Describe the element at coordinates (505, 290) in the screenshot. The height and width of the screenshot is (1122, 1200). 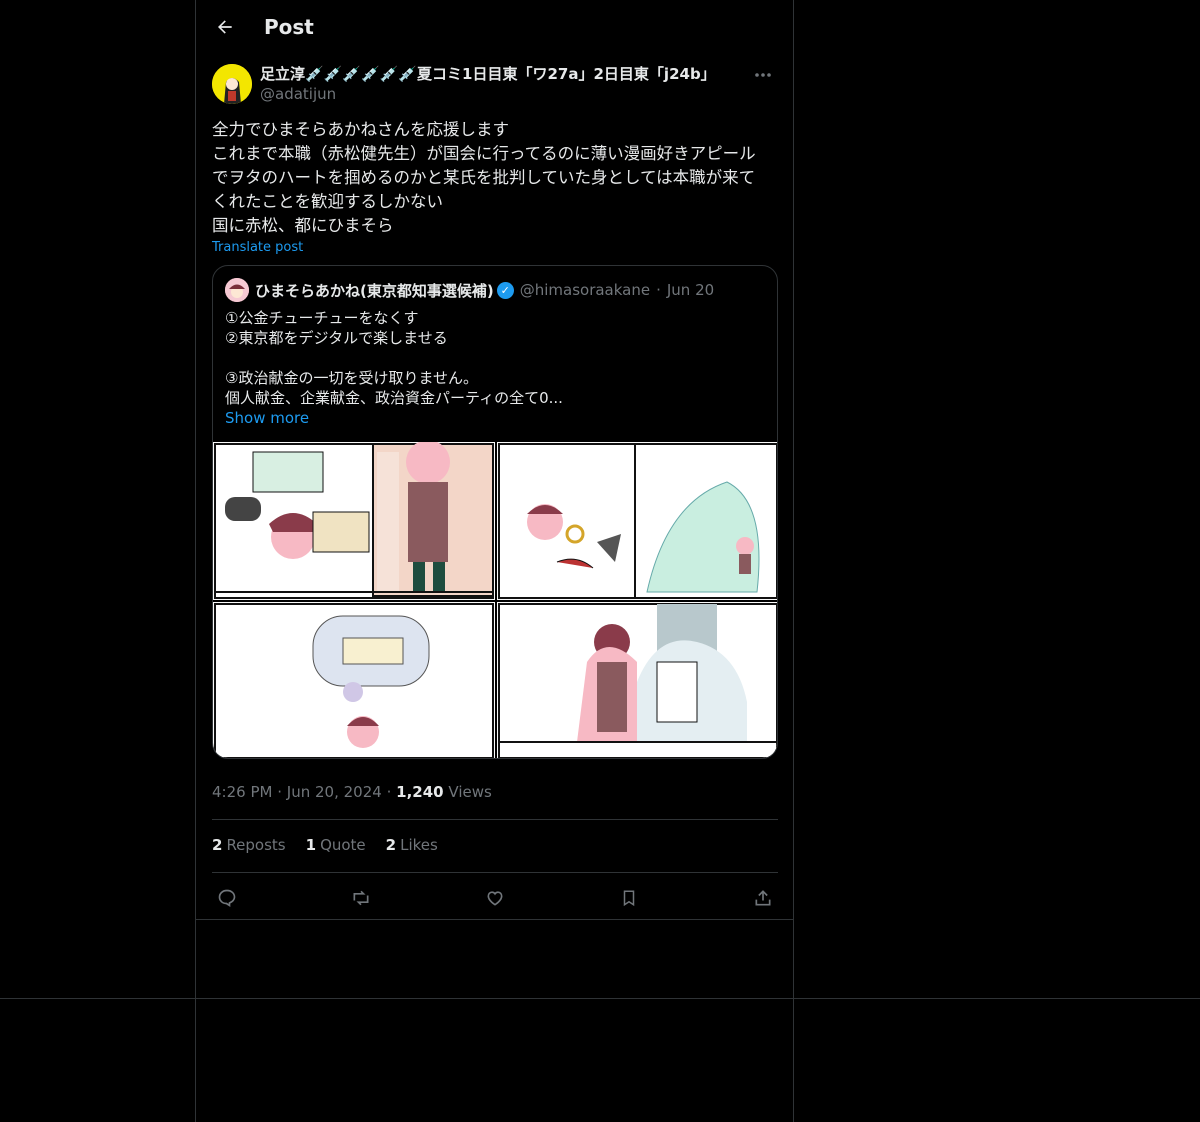
I see `verified-badge-icon: ✓` at that location.